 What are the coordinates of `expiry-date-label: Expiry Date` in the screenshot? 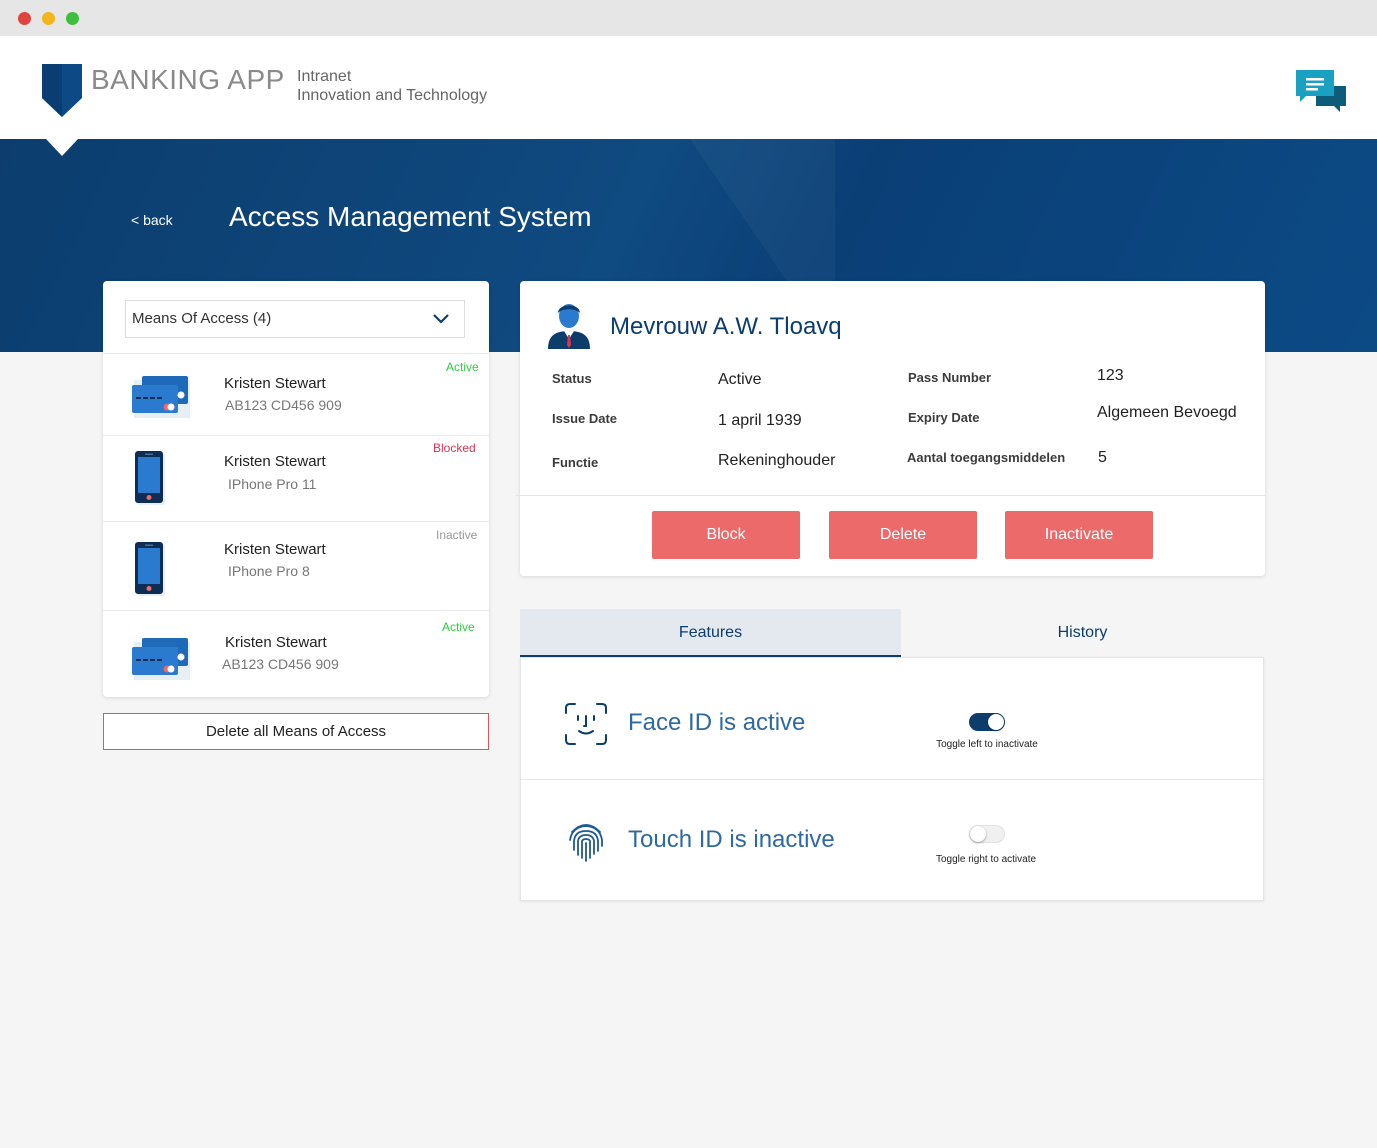 It's located at (944, 417).